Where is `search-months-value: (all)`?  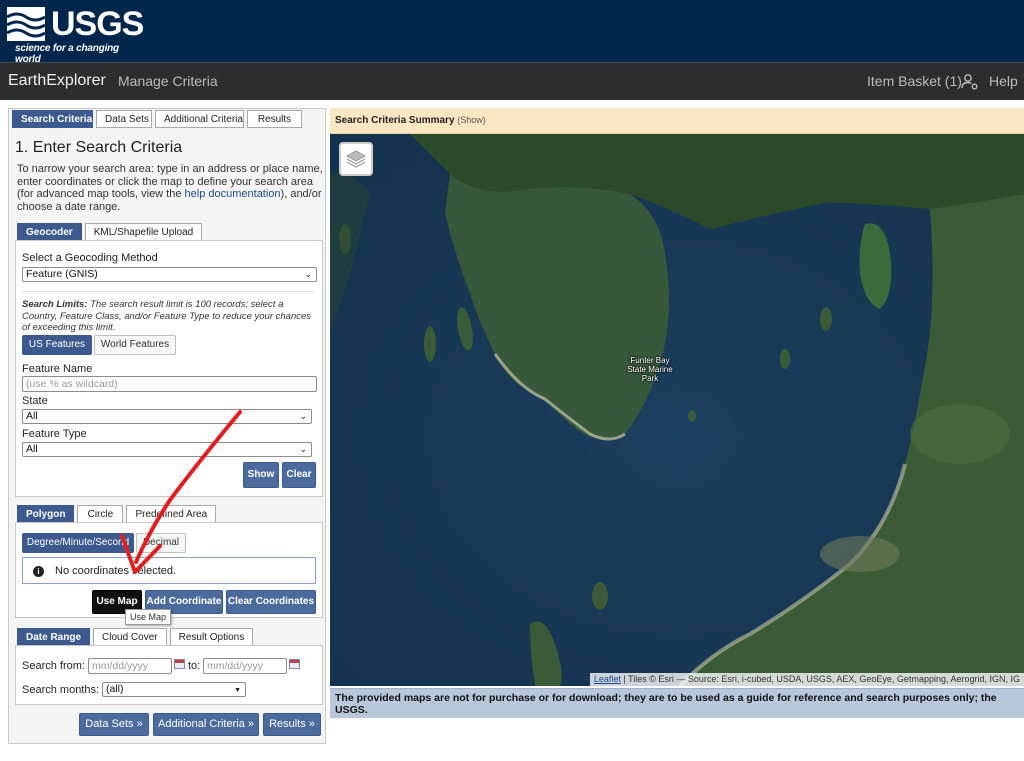 search-months-value: (all) is located at coordinates (115, 689).